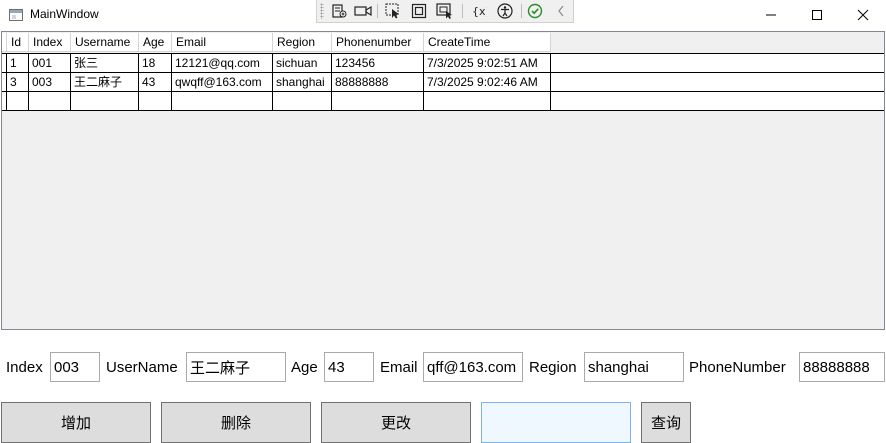 The width and height of the screenshot is (886, 443). Describe the element at coordinates (155, 42) in the screenshot. I see `column-header-age: Age` at that location.